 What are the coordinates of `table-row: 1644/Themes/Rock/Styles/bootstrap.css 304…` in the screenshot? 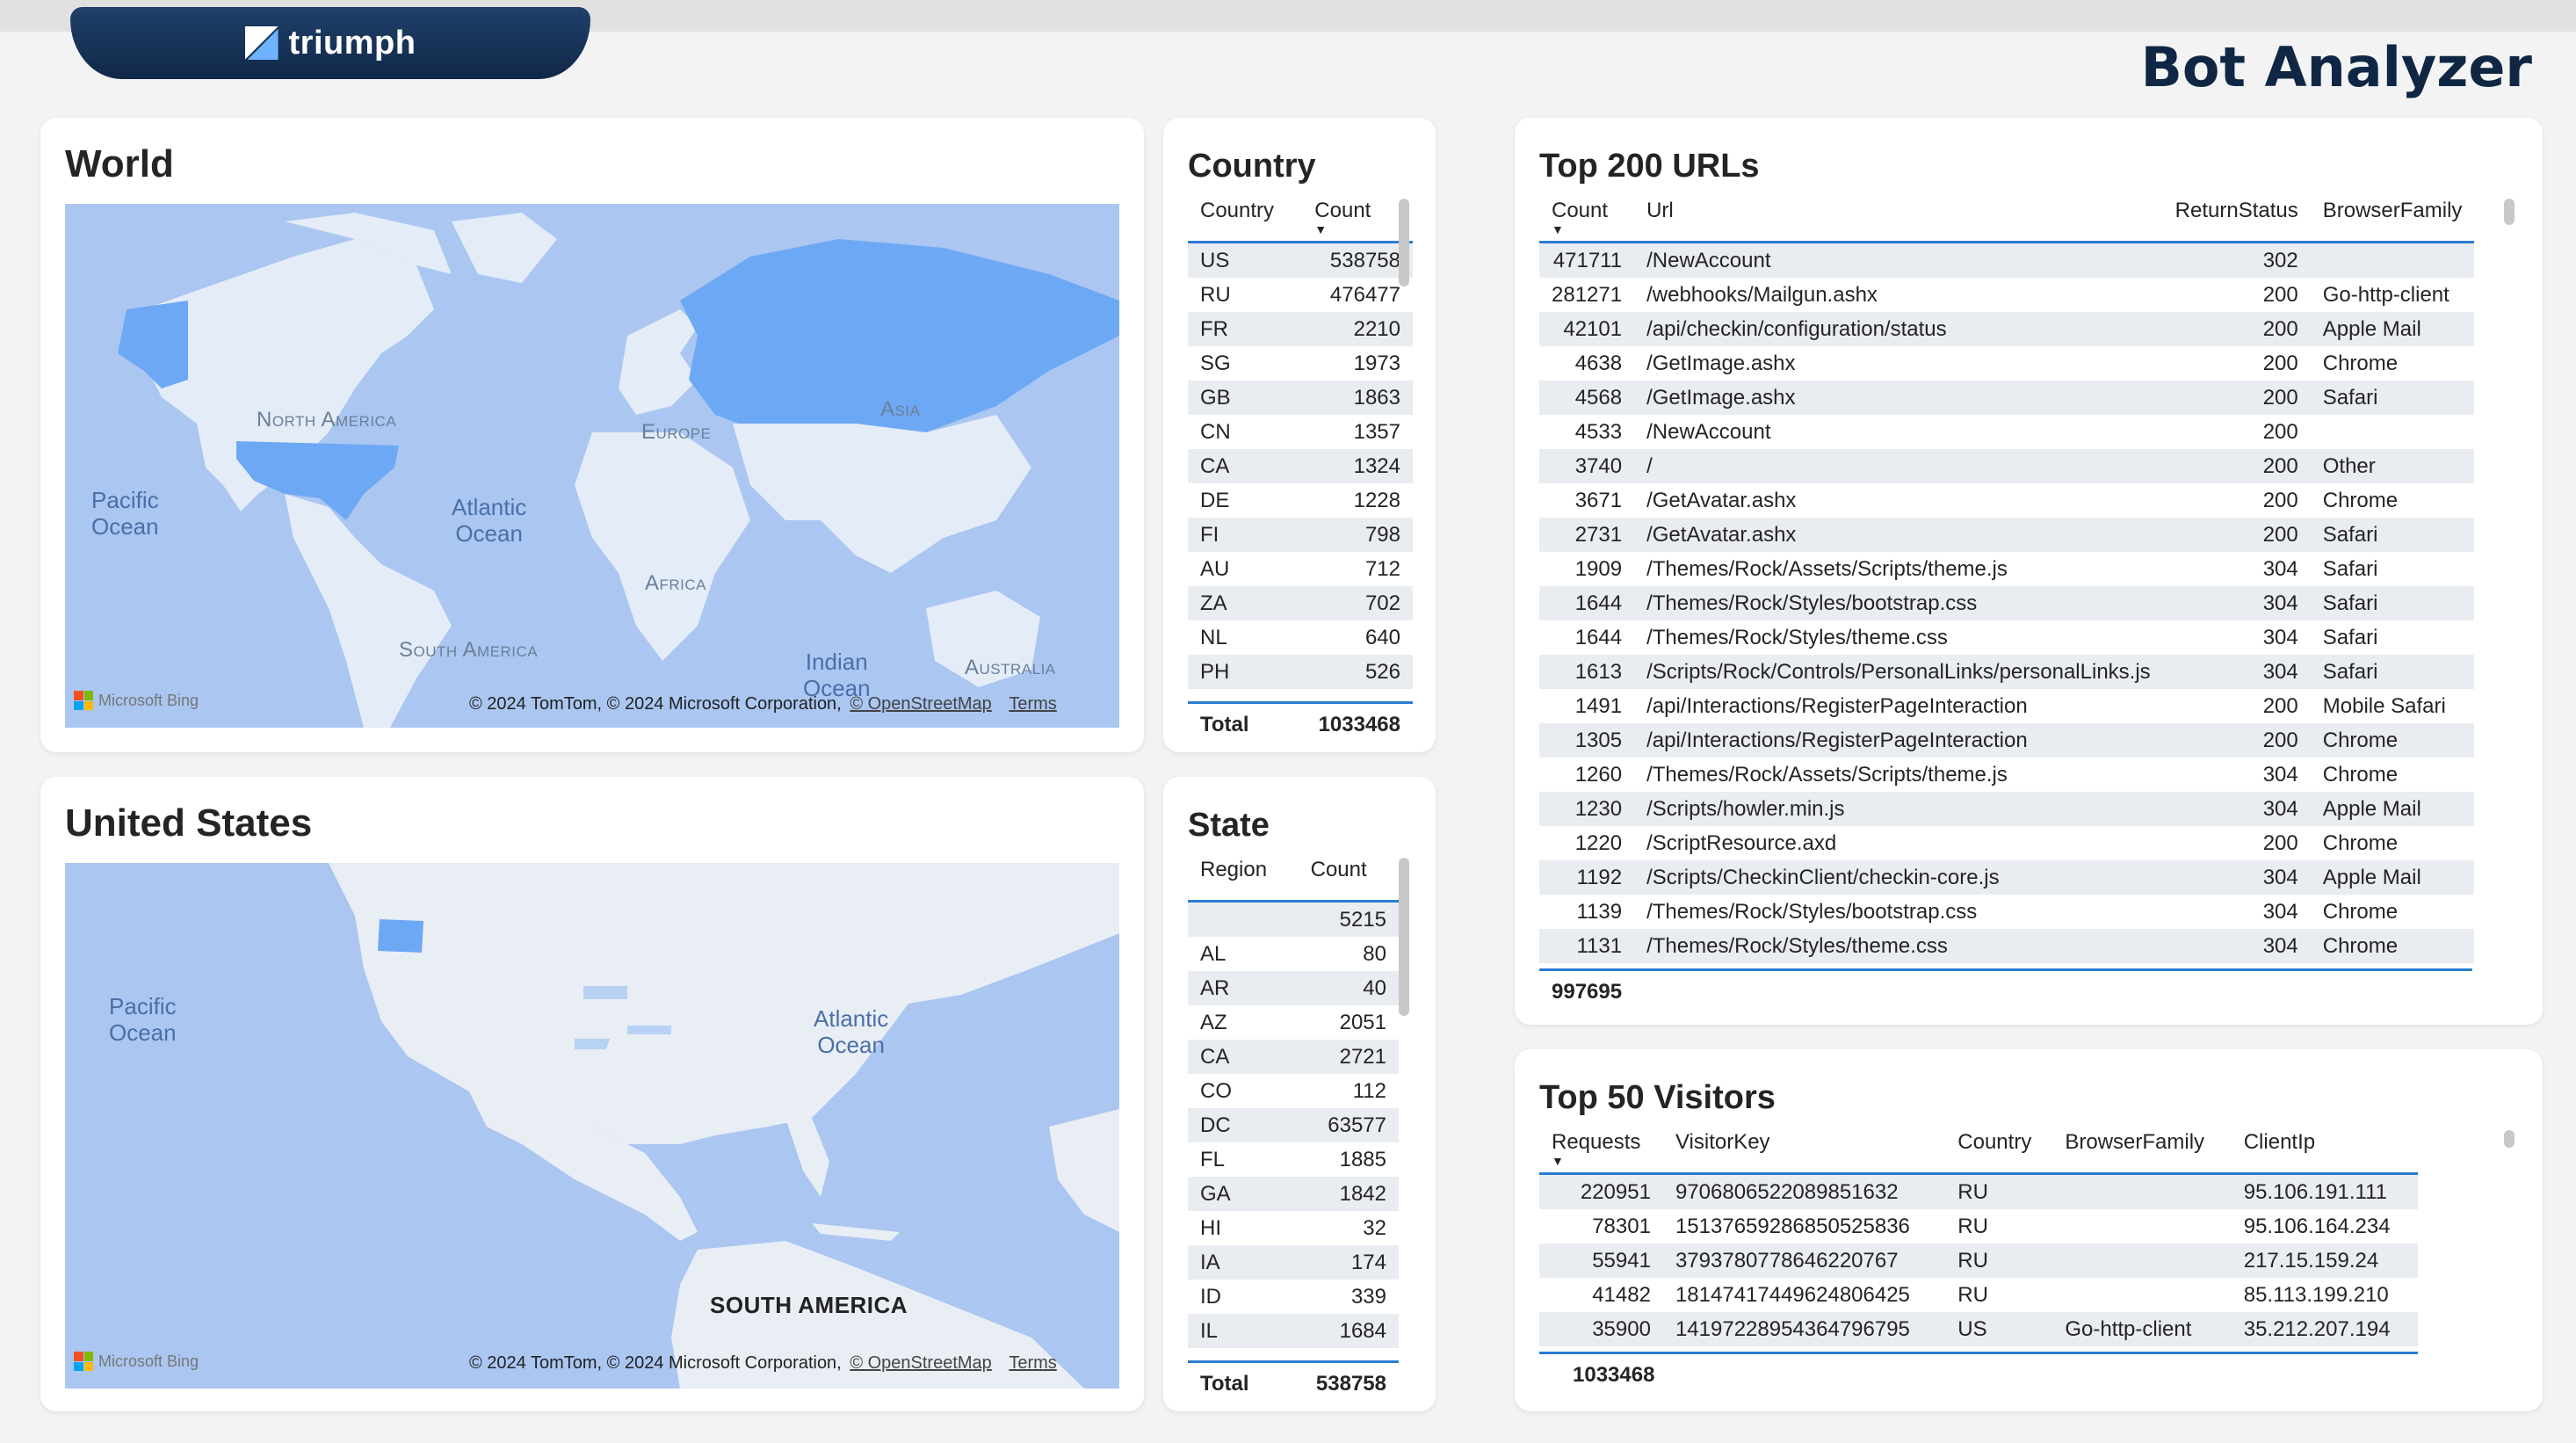 It's located at (2007, 603).